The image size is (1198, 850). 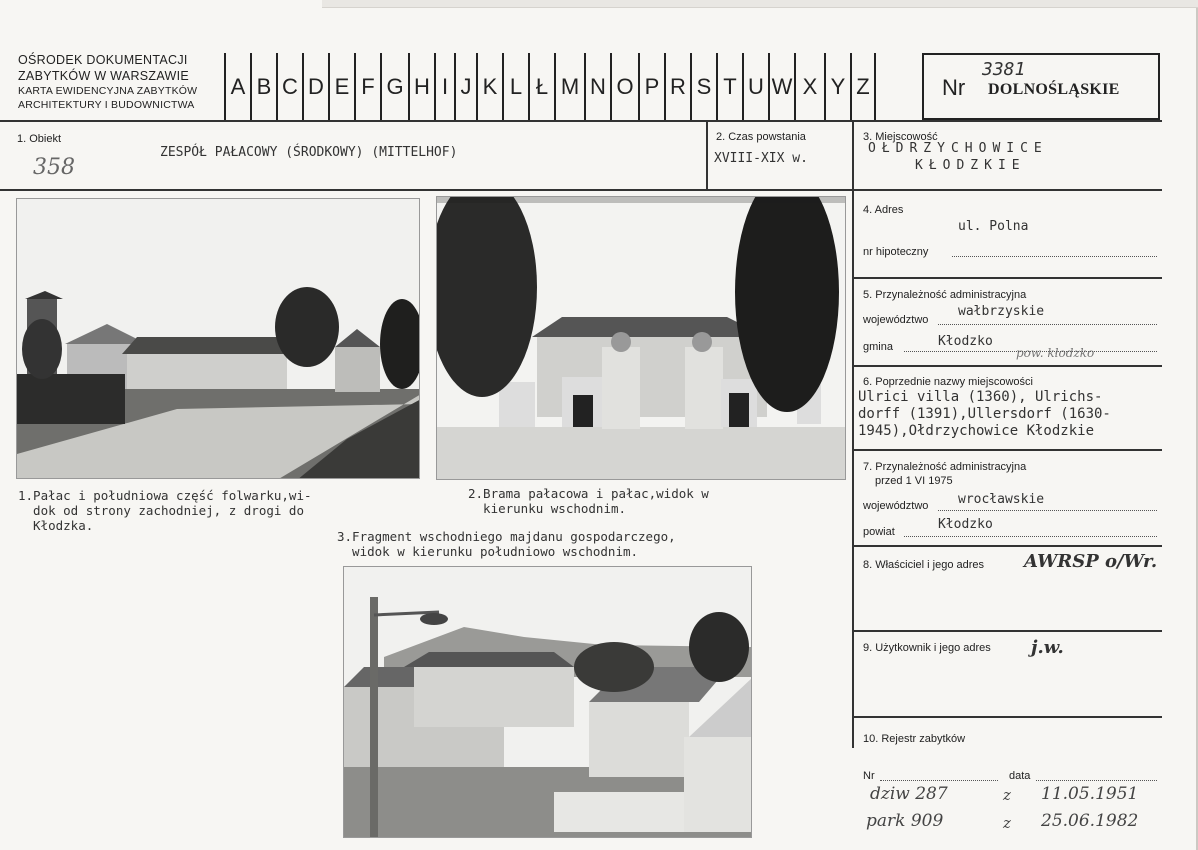 I want to click on field-6-label: 6. Poprzednie nazwy miejscowości, so click(x=948, y=382).